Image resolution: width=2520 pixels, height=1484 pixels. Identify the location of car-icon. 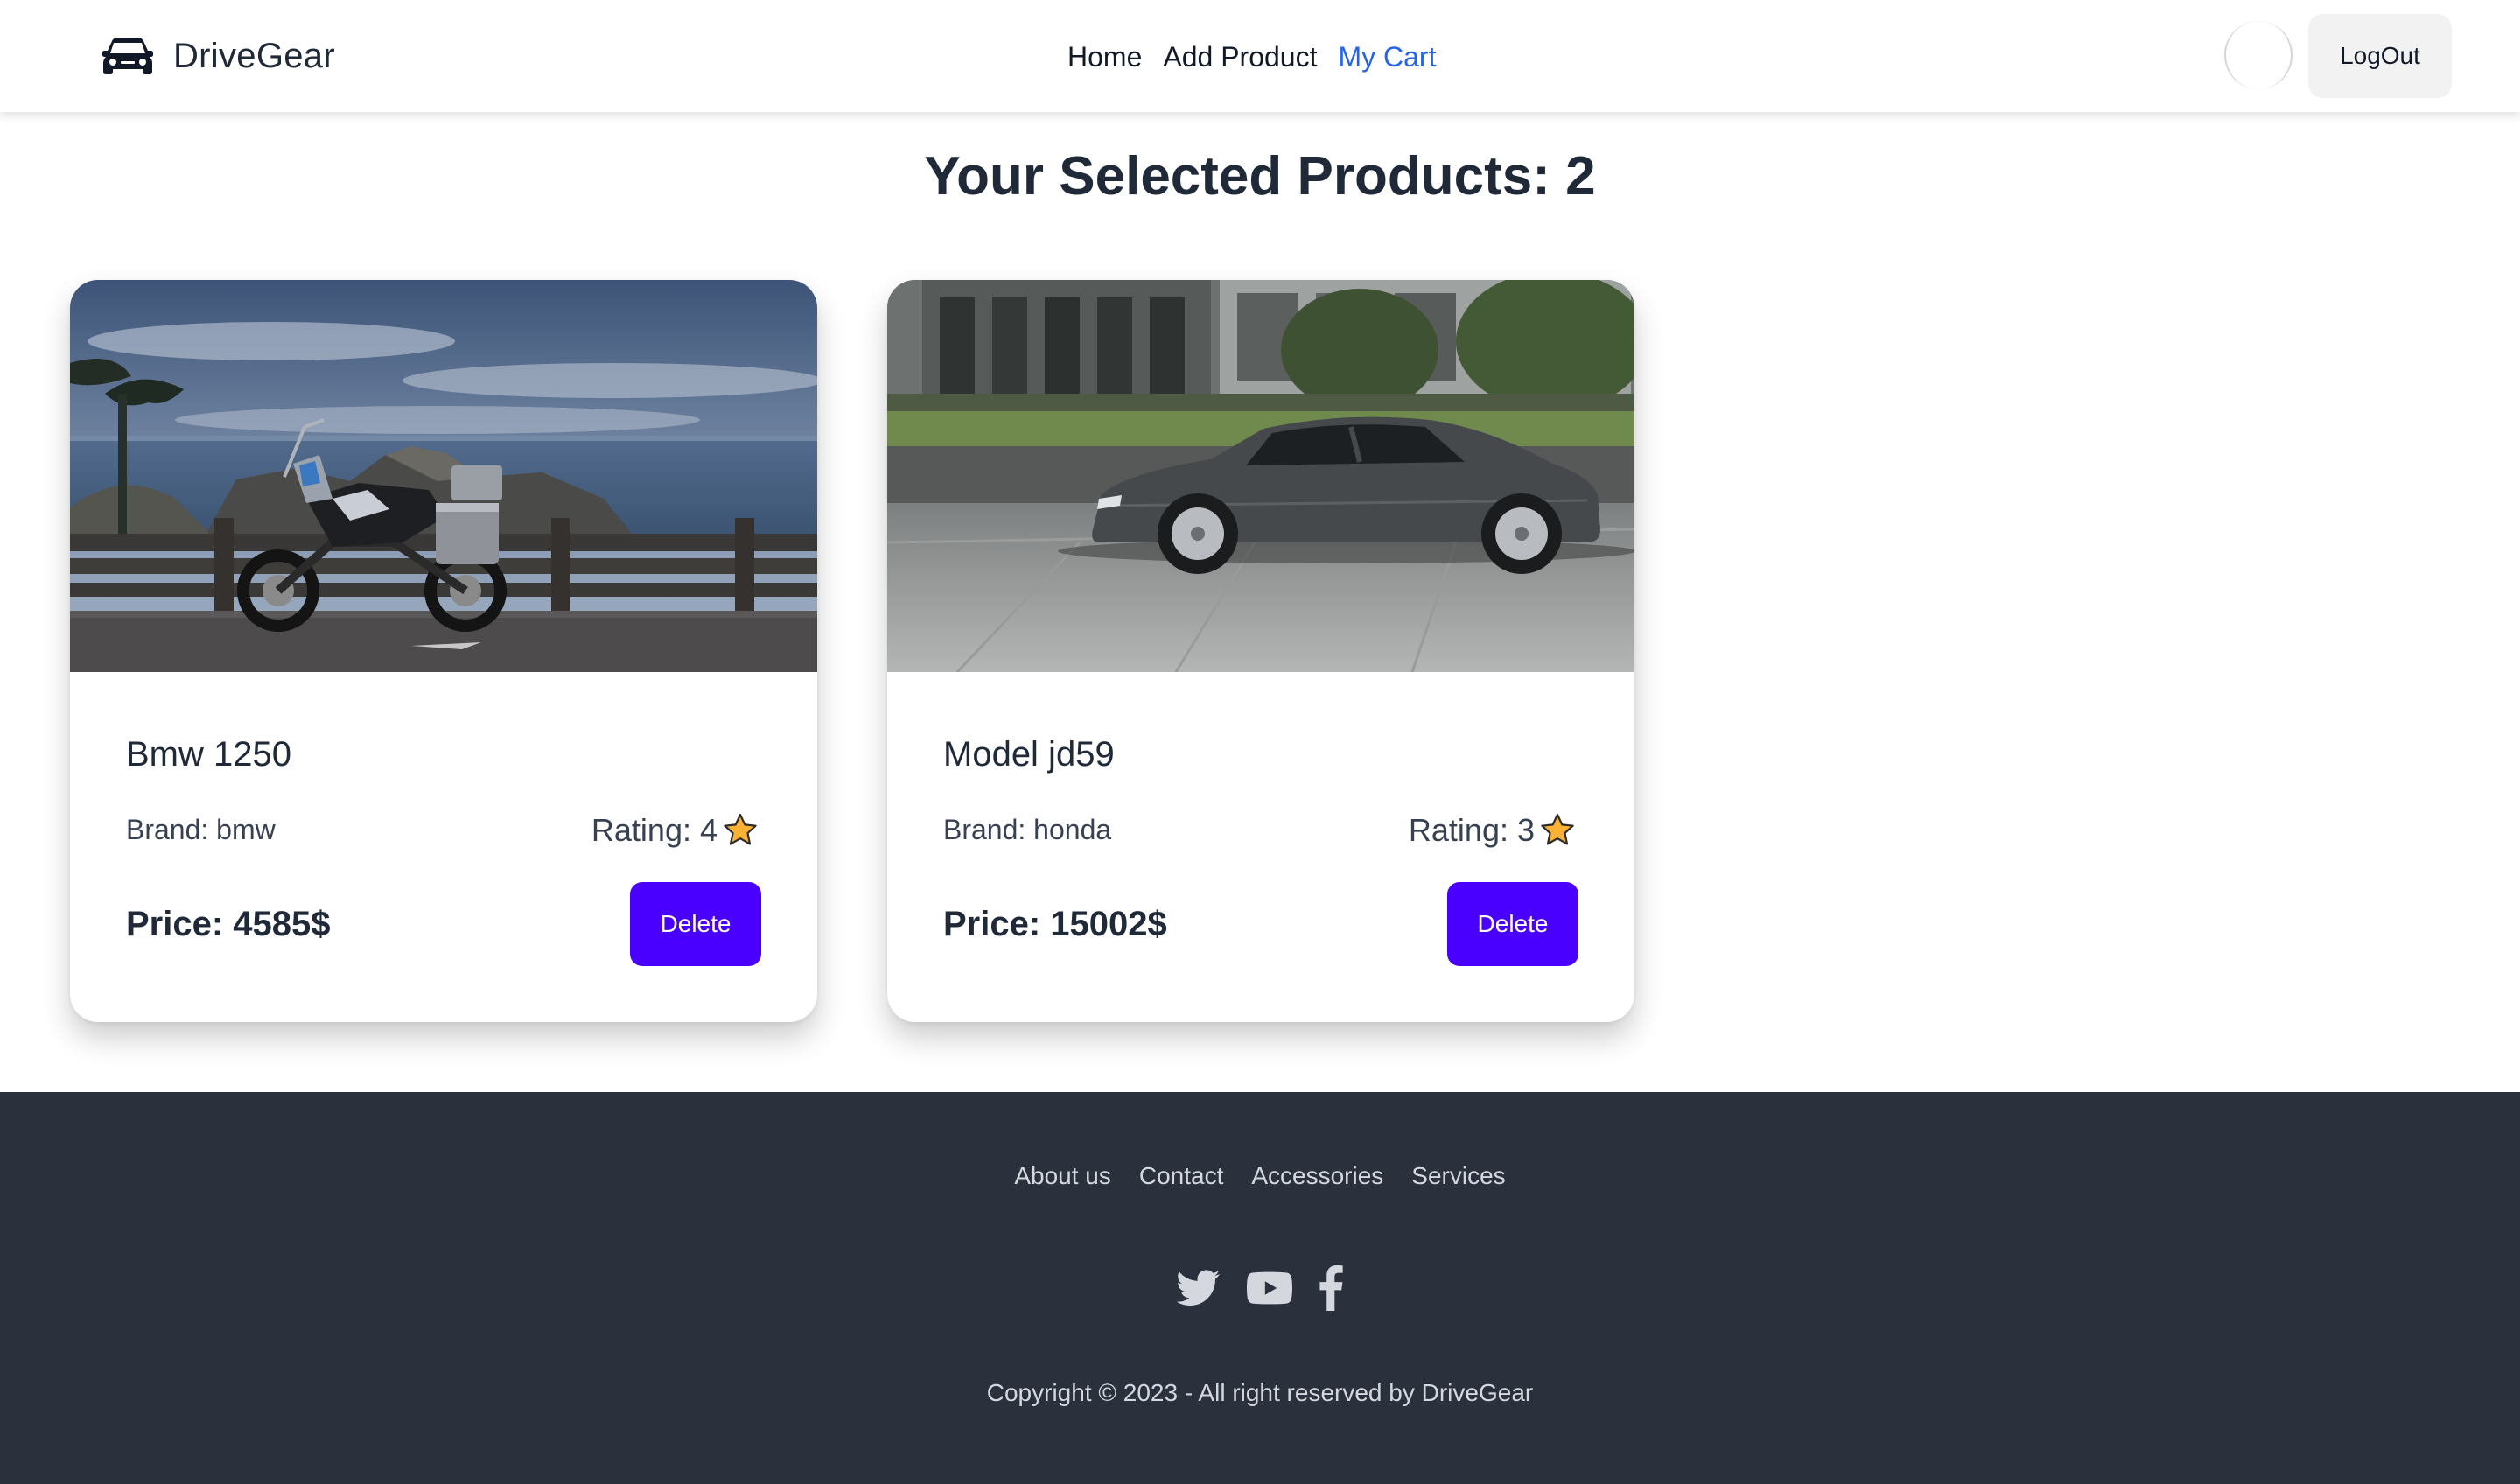
(127, 56).